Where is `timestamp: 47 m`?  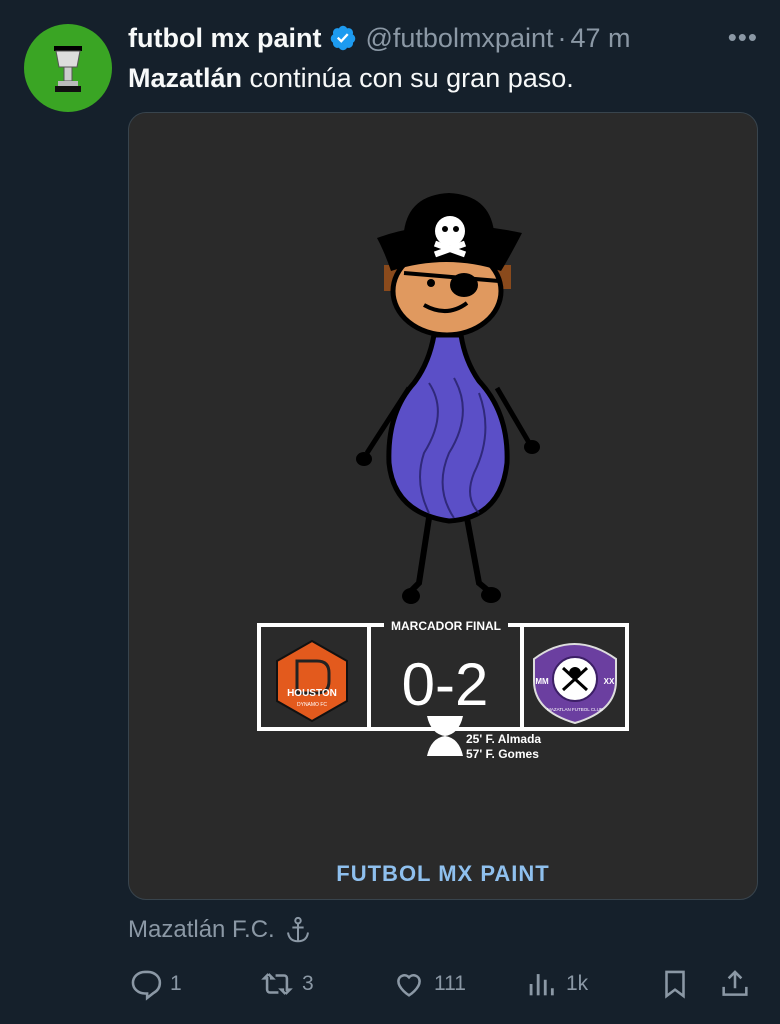
timestamp: 47 m is located at coordinates (600, 38).